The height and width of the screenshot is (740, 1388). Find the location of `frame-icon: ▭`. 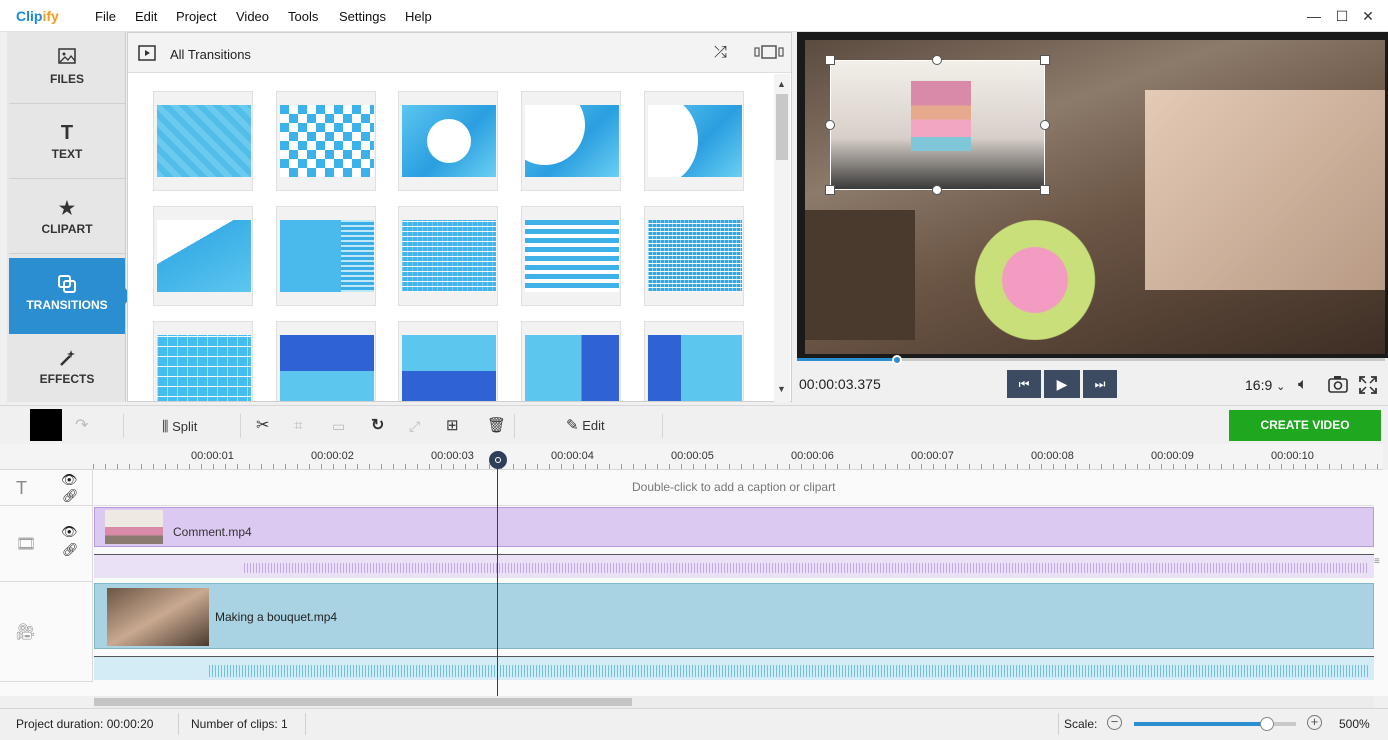

frame-icon: ▭ is located at coordinates (338, 426).